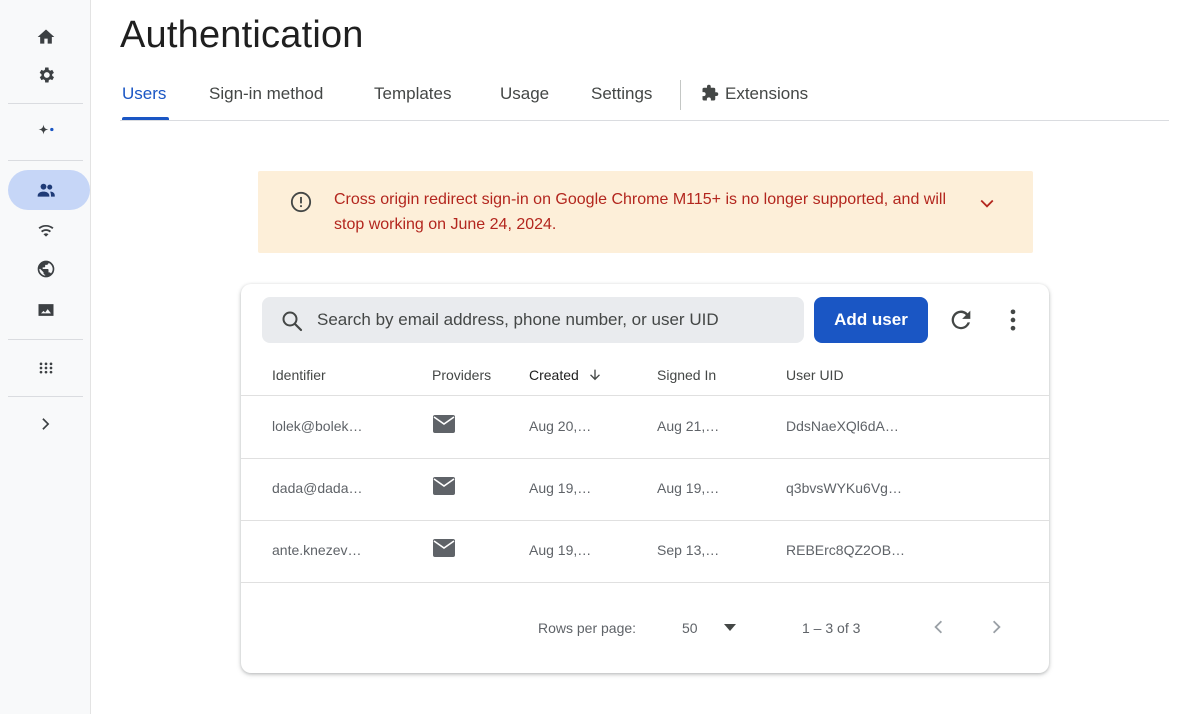 The image size is (1203, 714). Describe the element at coordinates (831, 628) in the screenshot. I see `pagination-range: 1 – 3 of 3` at that location.